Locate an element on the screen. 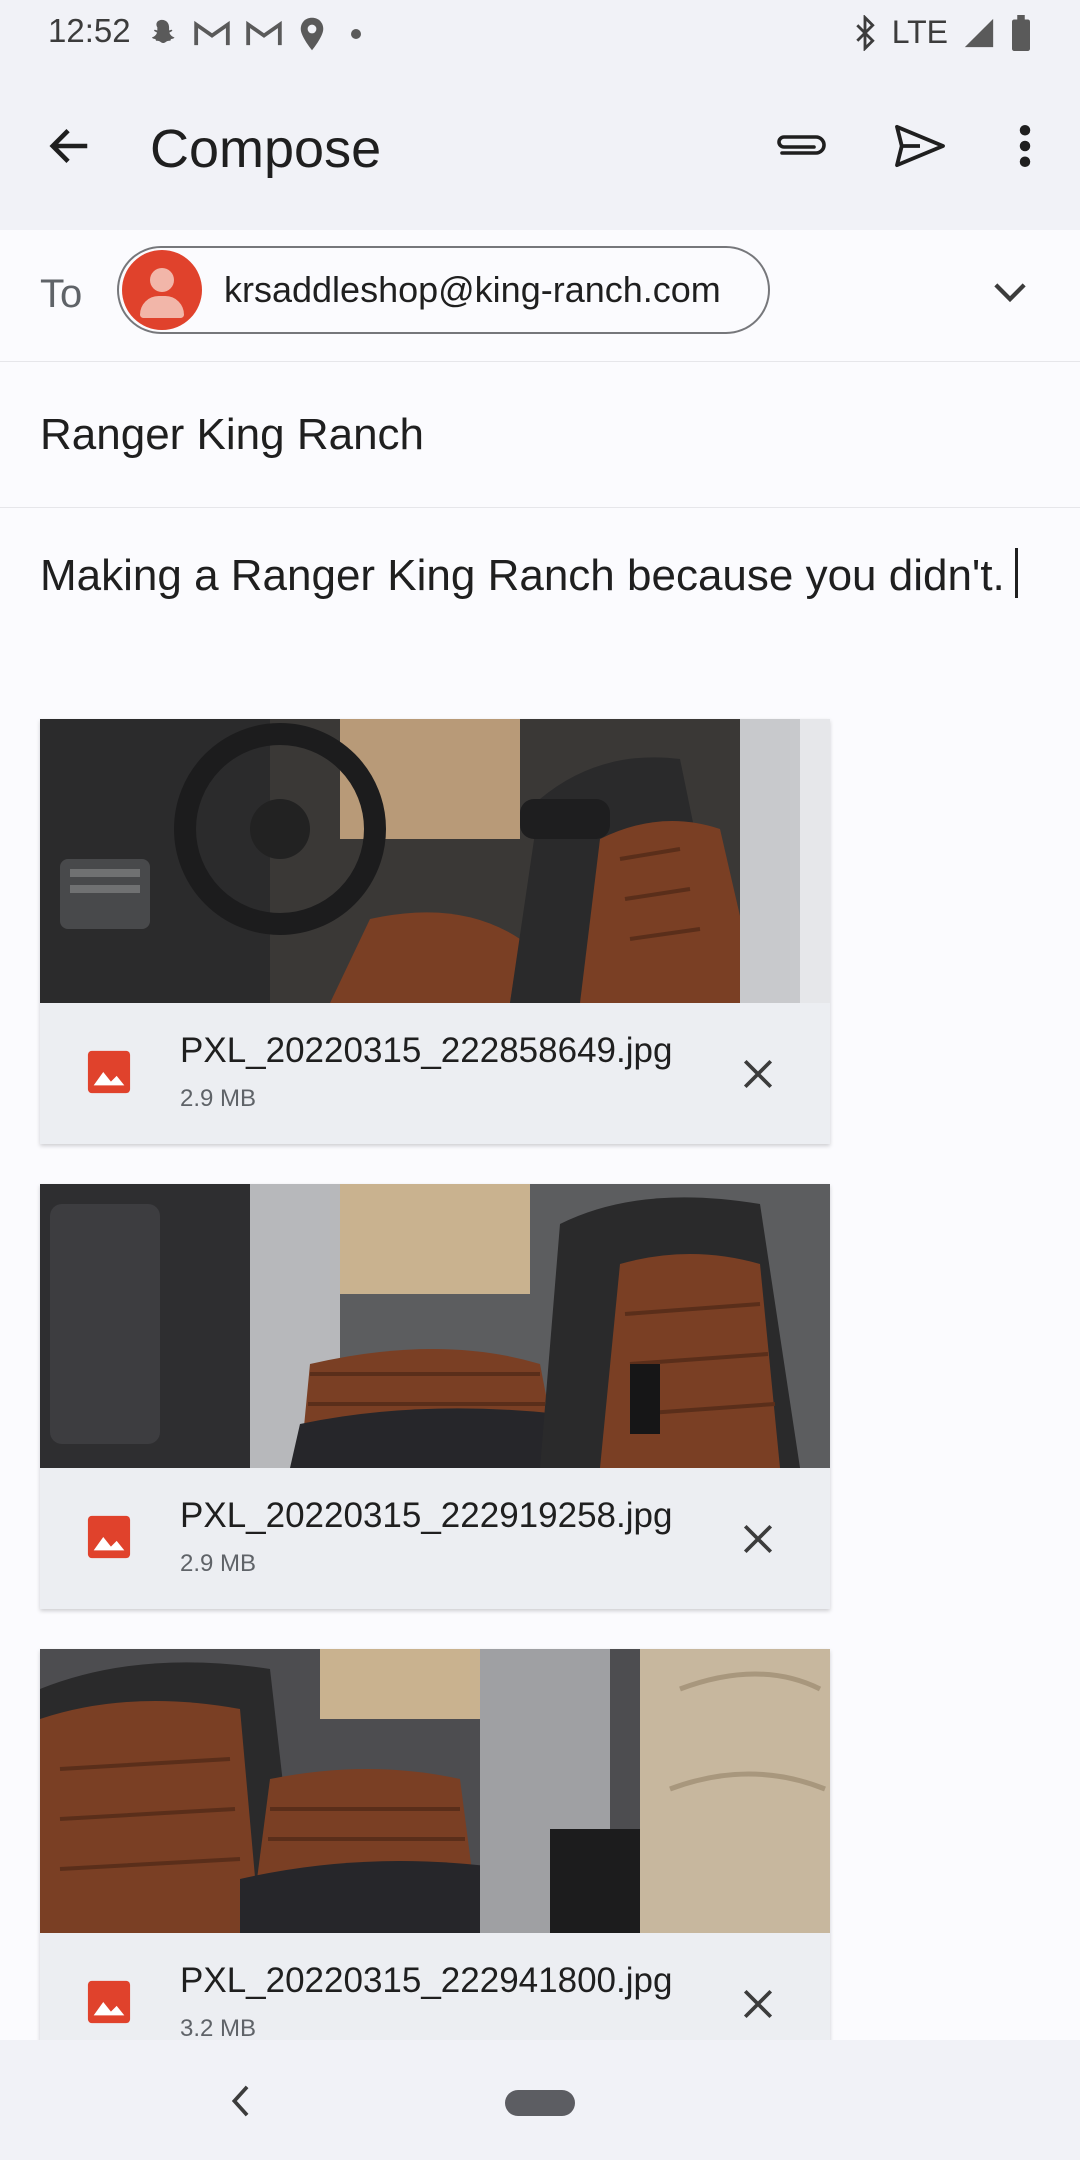 The width and height of the screenshot is (1080, 2160). attachment-card: PXL_20220315_222858649.jpg 2.9 MB is located at coordinates (435, 931).